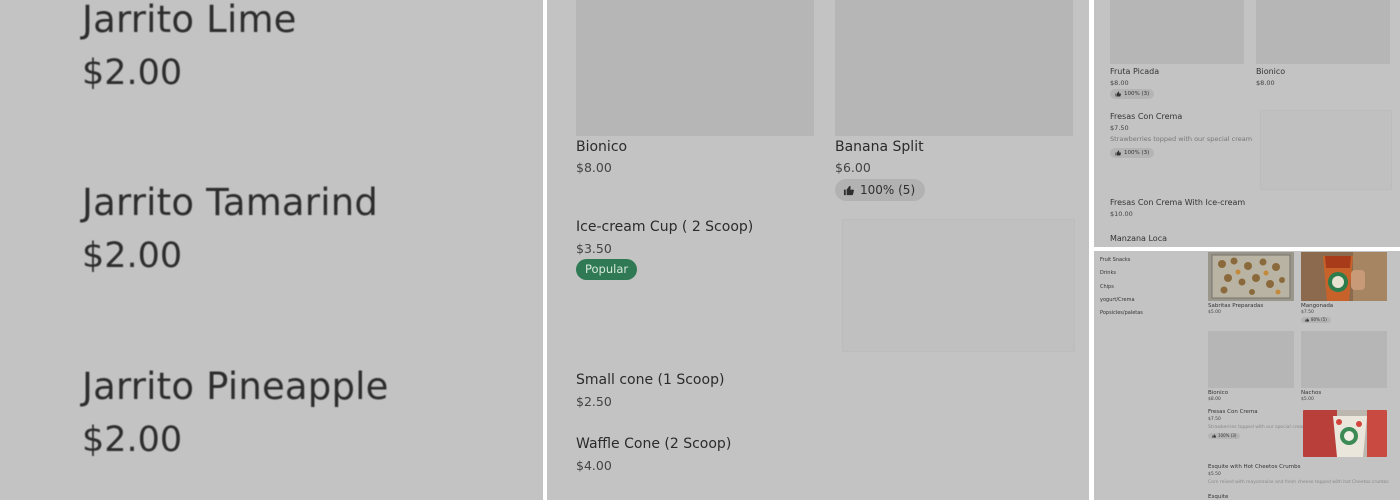  Describe the element at coordinates (189, 20) in the screenshot. I see `item-name: Jarrito Lime` at that location.